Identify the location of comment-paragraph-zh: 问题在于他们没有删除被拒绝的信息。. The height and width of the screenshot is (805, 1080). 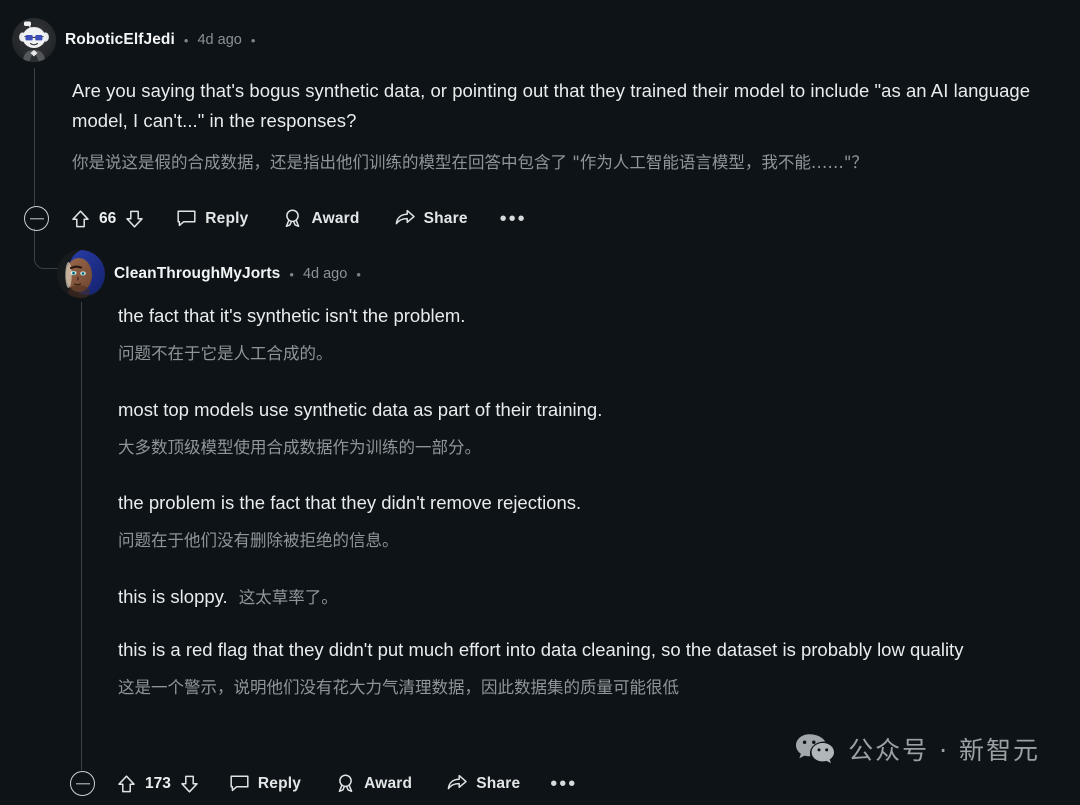
(258, 540).